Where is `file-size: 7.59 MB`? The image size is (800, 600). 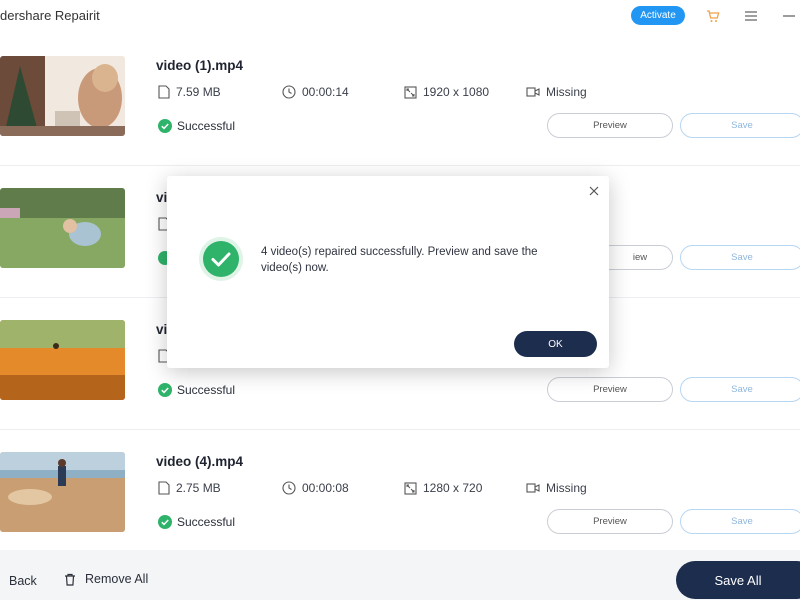 file-size: 7.59 MB is located at coordinates (189, 92).